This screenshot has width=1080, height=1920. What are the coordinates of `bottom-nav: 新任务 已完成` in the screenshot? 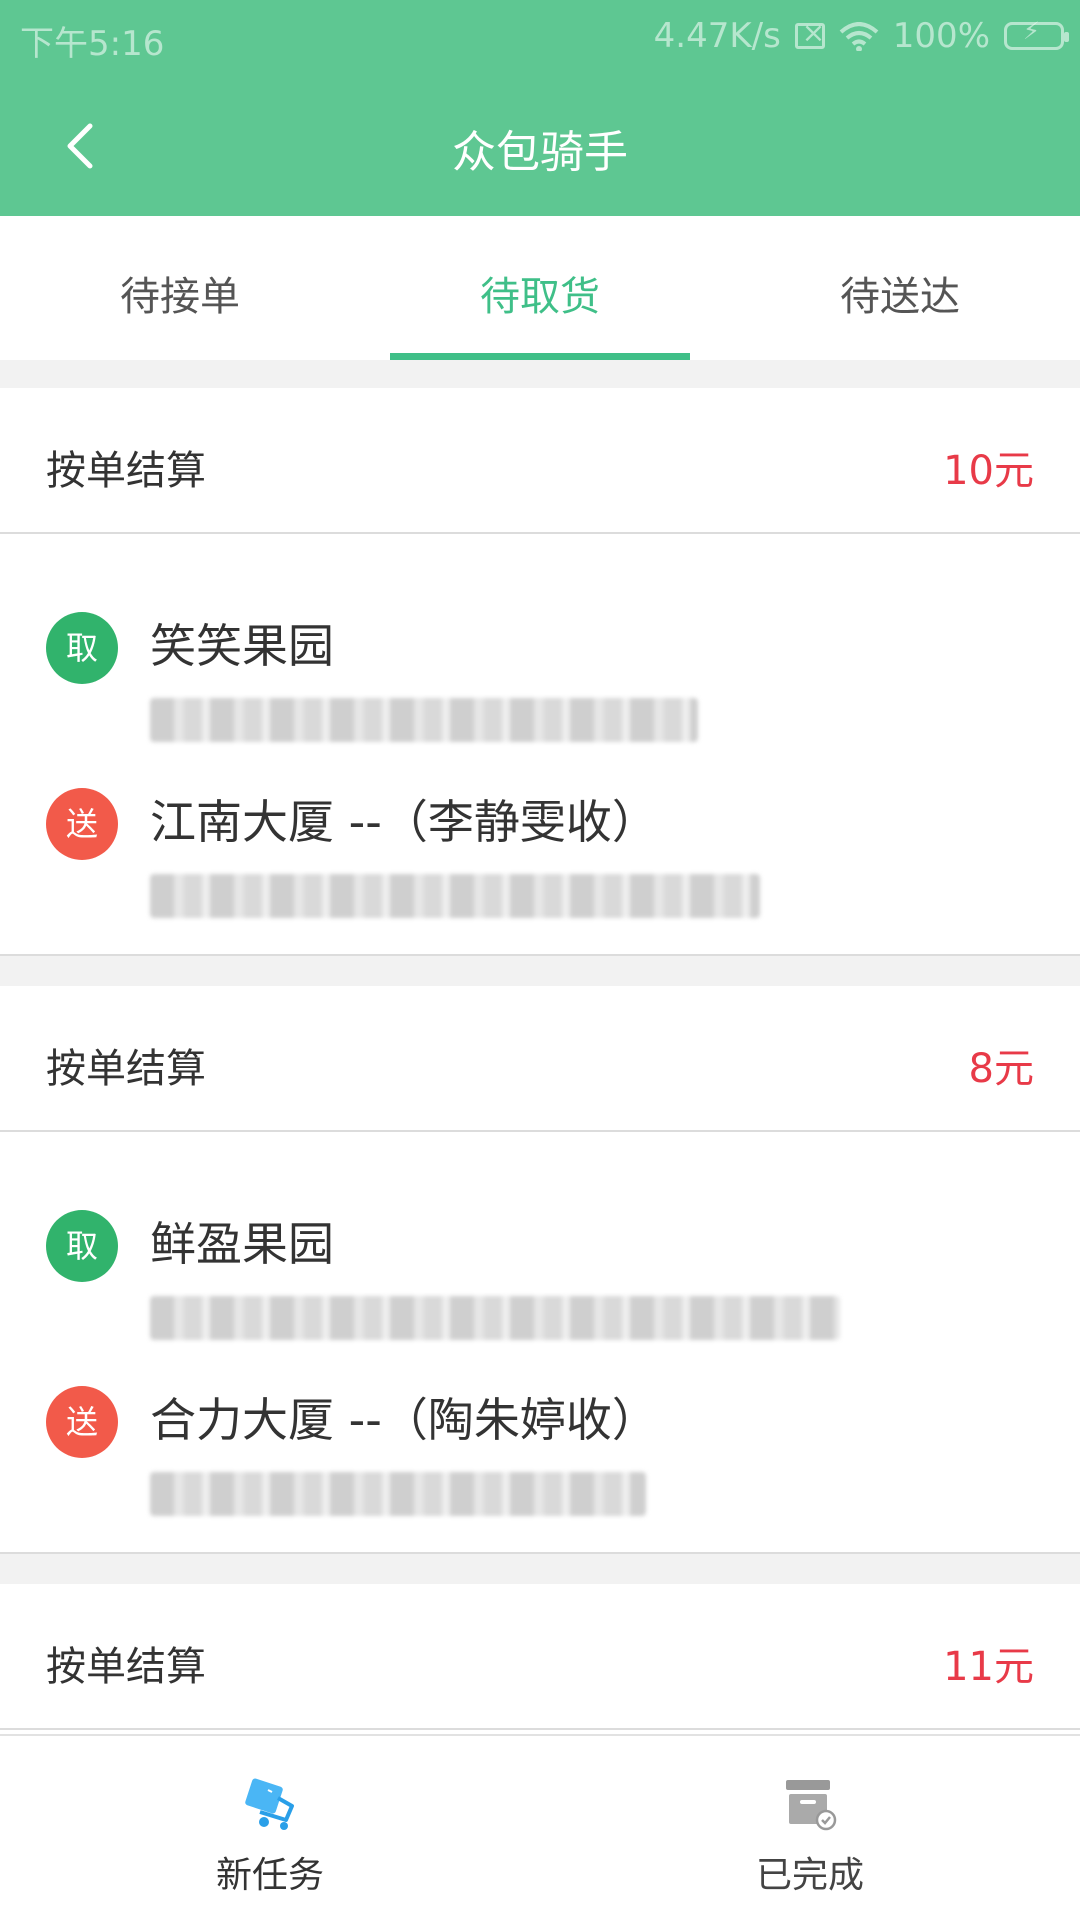 It's located at (540, 1827).